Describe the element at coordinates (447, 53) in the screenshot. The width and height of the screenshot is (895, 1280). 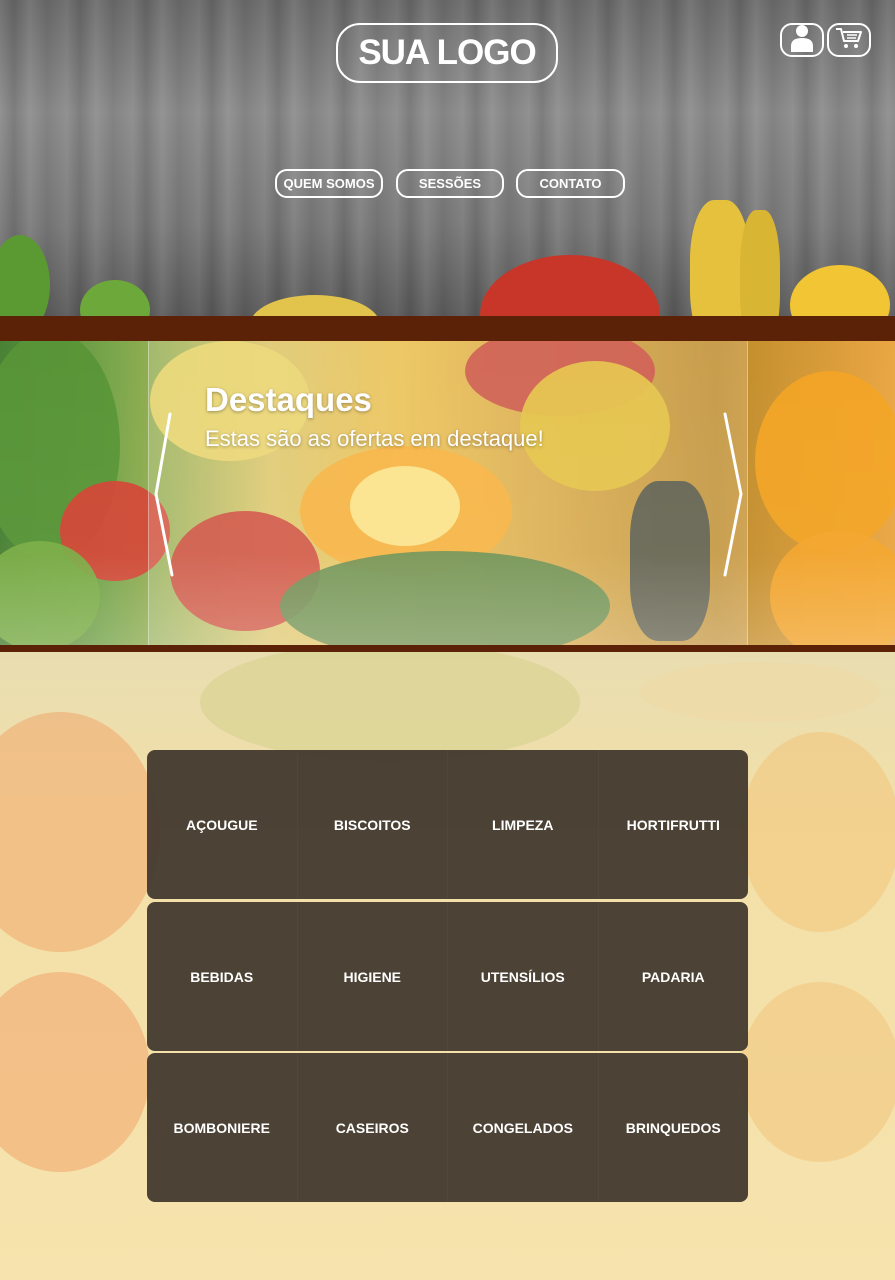
I see `site-logo: SUA LOGO` at that location.